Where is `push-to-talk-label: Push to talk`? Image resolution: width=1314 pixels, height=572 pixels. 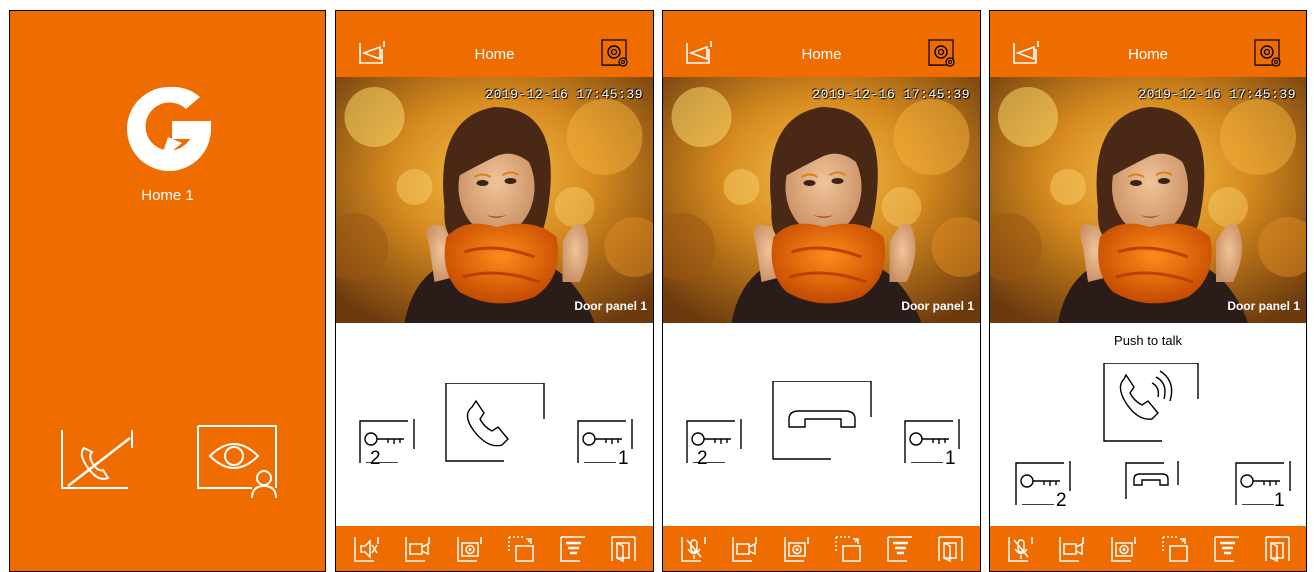
push-to-talk-label: Push to talk is located at coordinates (1148, 340).